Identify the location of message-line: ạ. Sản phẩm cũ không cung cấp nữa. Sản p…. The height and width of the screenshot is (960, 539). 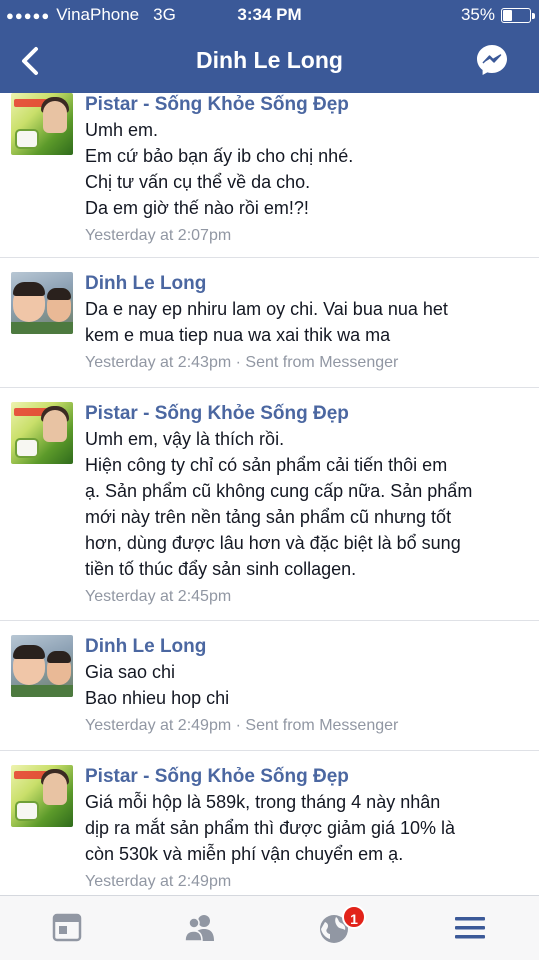
(279, 491).